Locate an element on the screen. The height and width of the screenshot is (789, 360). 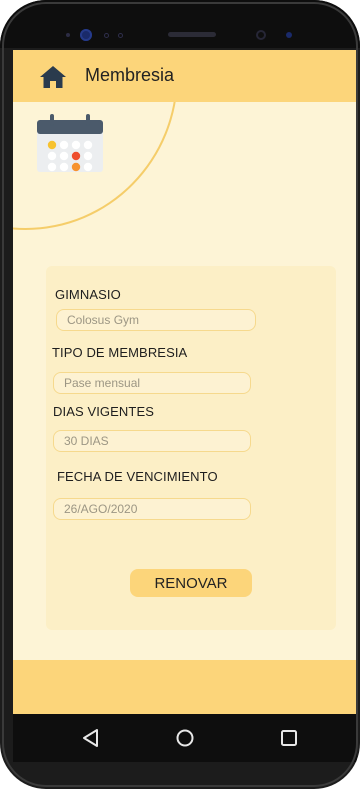
membership-type-input: Pase mensual is located at coordinates (152, 383).